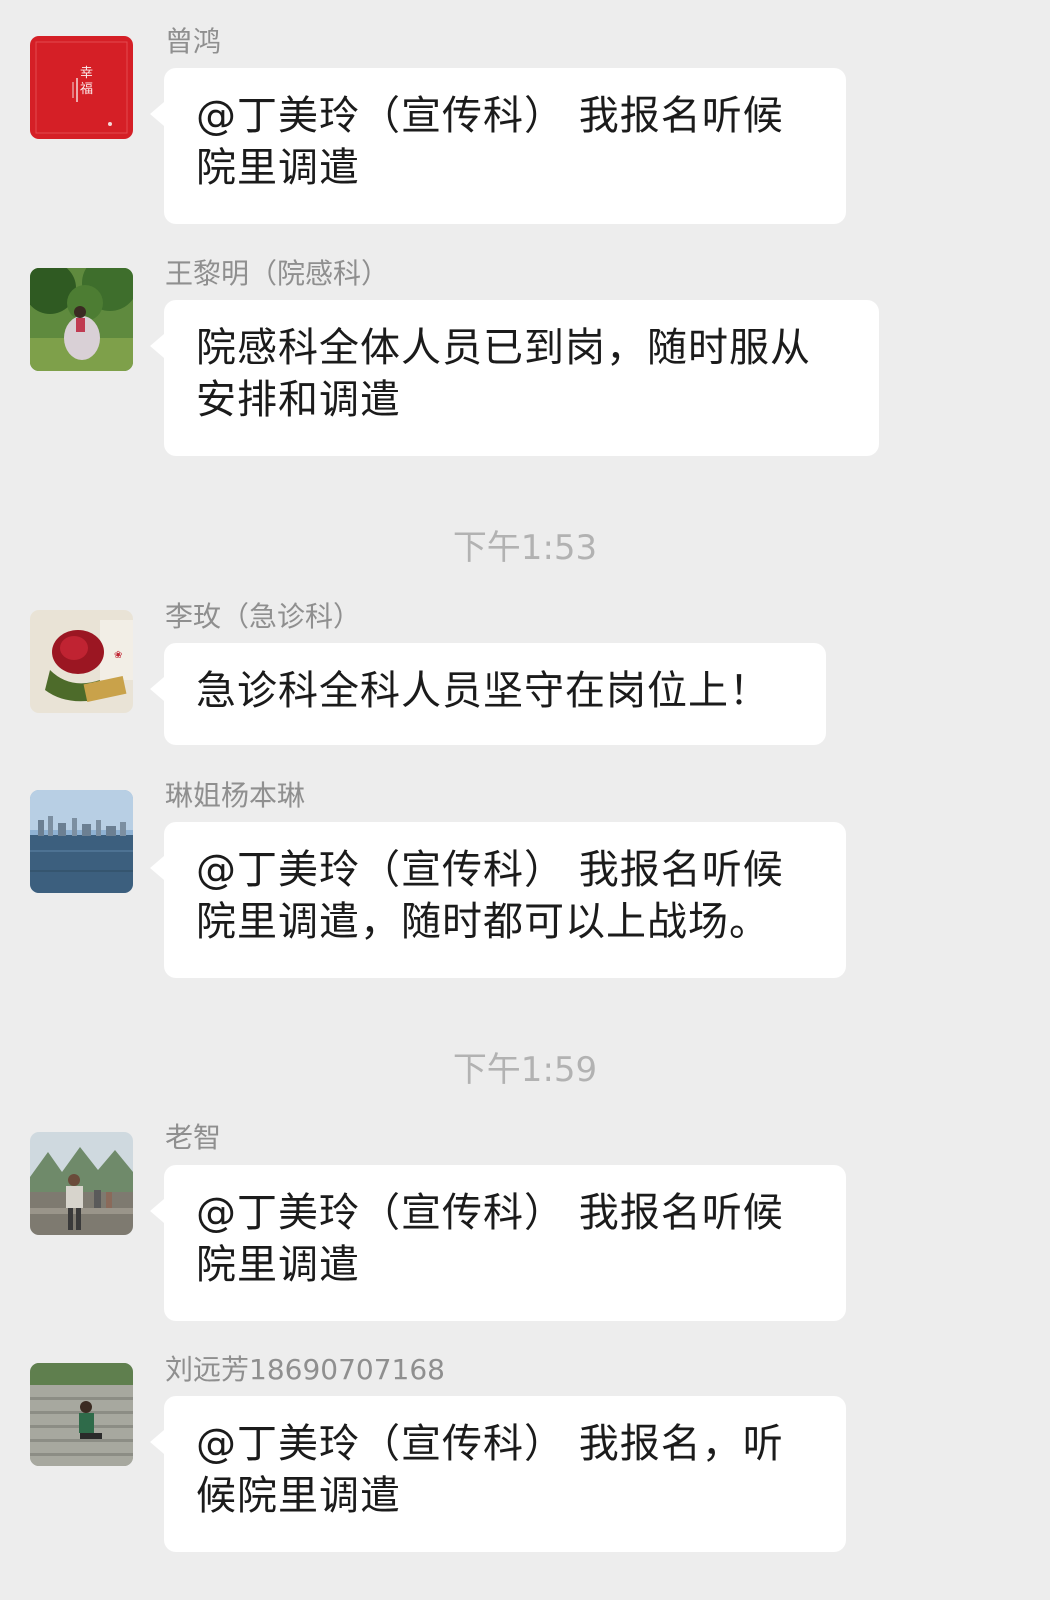  Describe the element at coordinates (235, 795) in the screenshot. I see `sender-name: 琳姐杨本琳` at that location.